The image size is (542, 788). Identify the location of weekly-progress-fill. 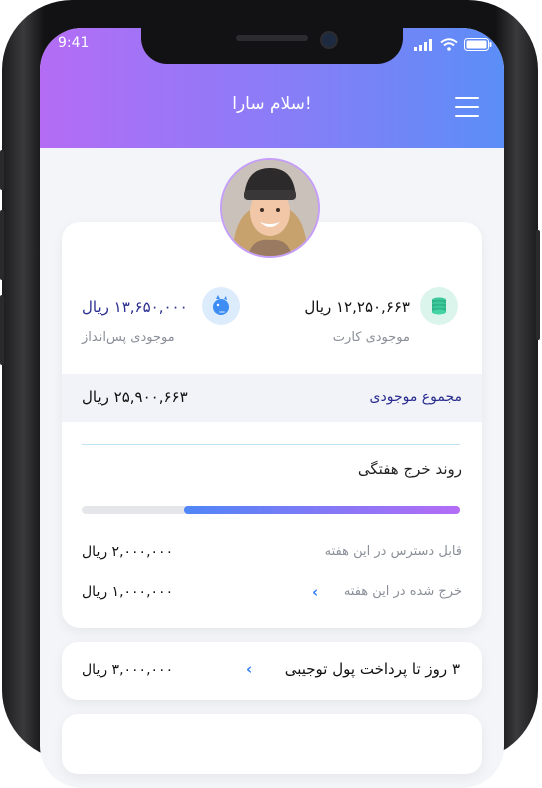
(322, 510).